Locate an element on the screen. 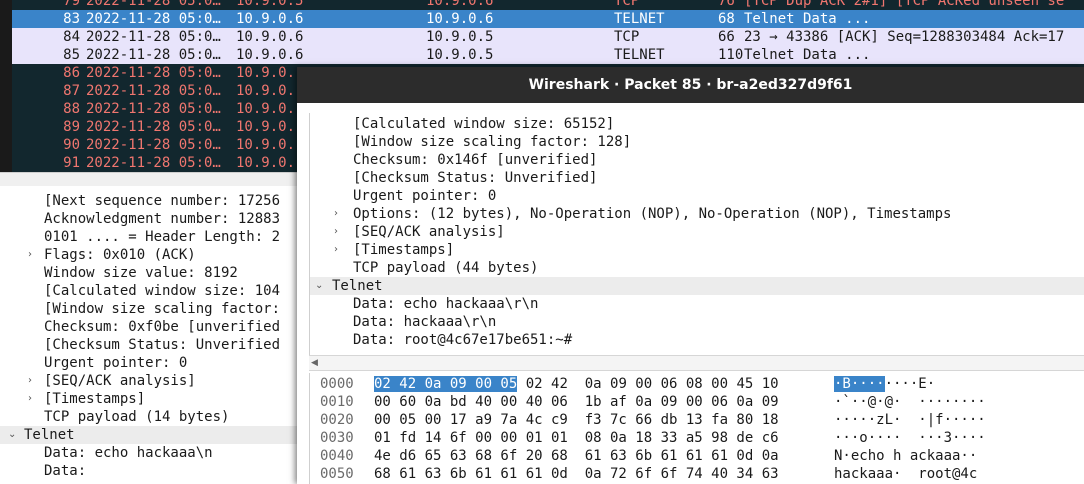  ascii-bytes-text: ····E· is located at coordinates (910, 384).